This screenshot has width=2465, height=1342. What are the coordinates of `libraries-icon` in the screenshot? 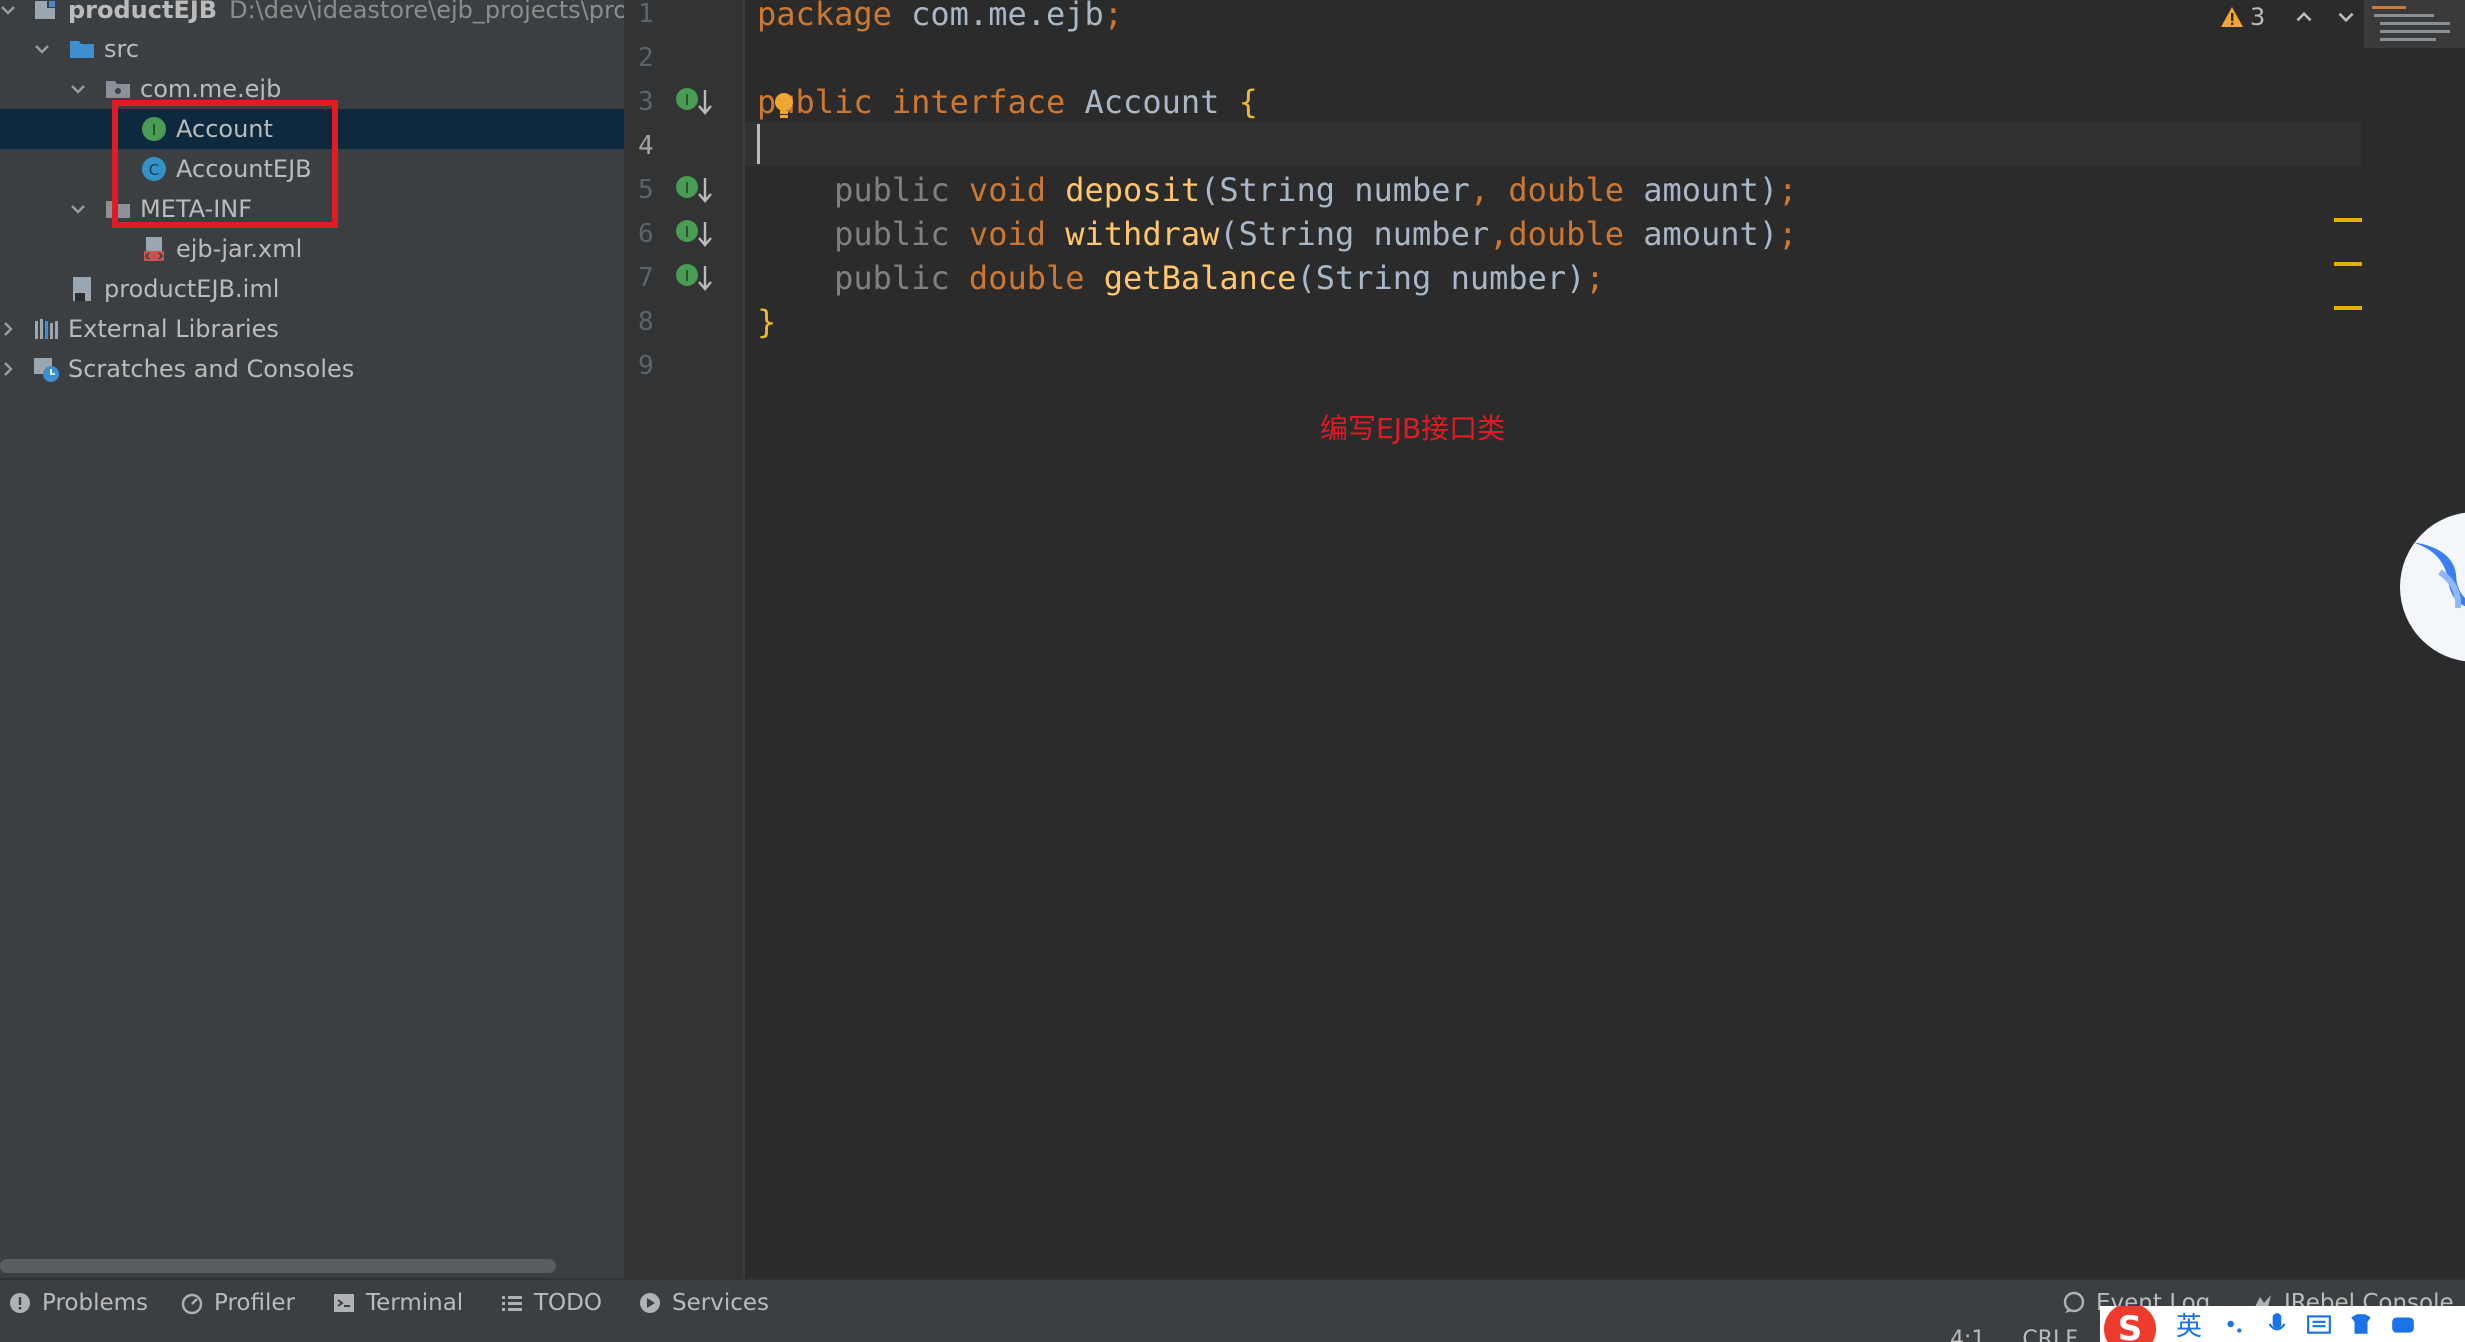 It's located at (46, 329).